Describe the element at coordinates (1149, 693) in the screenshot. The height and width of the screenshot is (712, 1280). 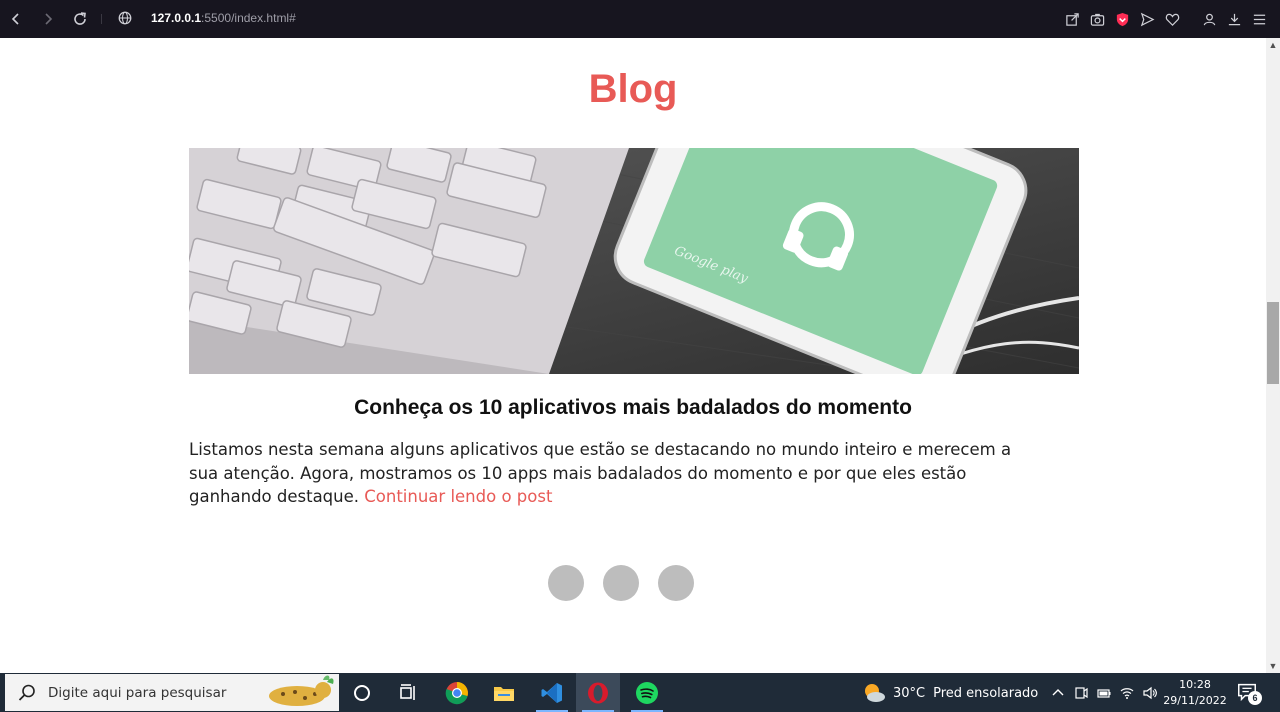
I see `volume-icon` at that location.